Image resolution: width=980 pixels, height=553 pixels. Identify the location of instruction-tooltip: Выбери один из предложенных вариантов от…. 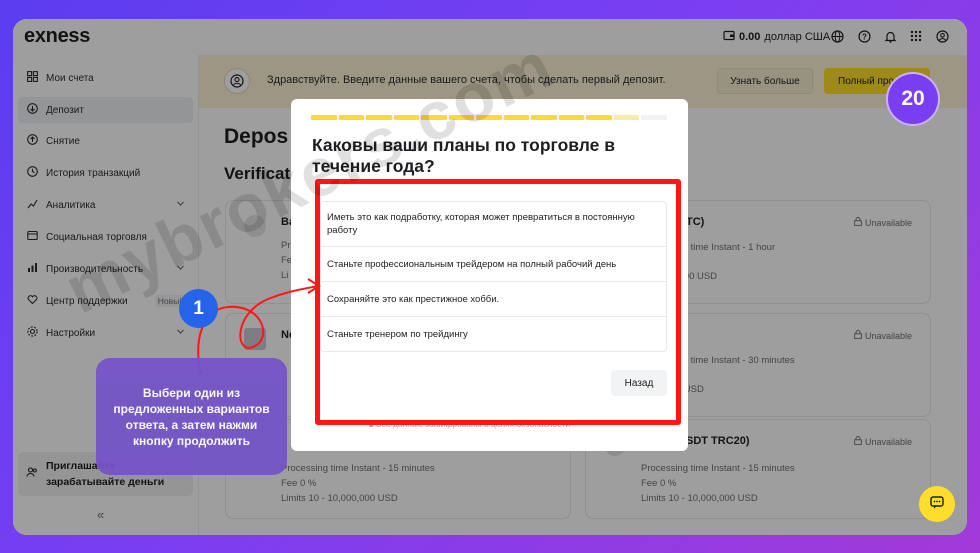
(191, 416).